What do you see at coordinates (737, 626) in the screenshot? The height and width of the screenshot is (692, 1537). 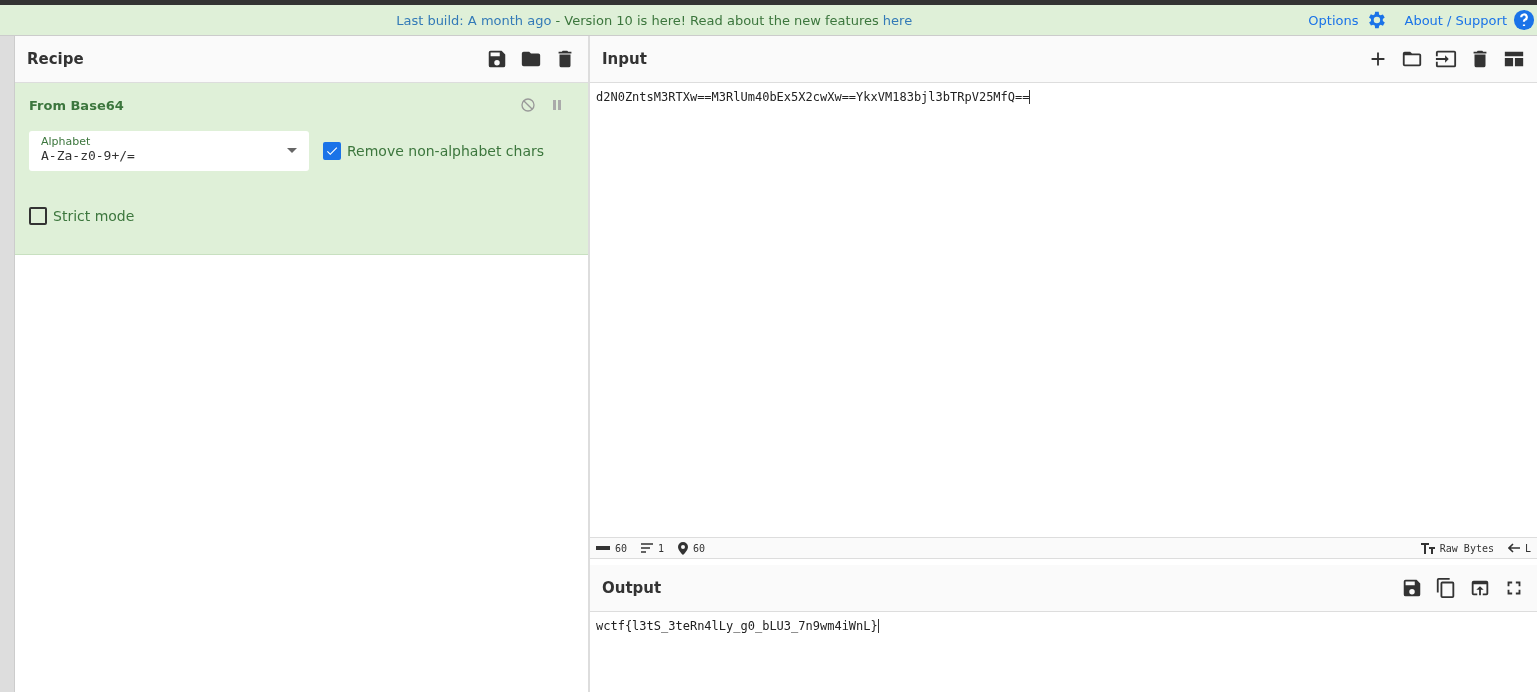 I see `output-text: wctf{l3tS_3teRn4lLy_g0_bLU3_7n9wm4iWnL}` at bounding box center [737, 626].